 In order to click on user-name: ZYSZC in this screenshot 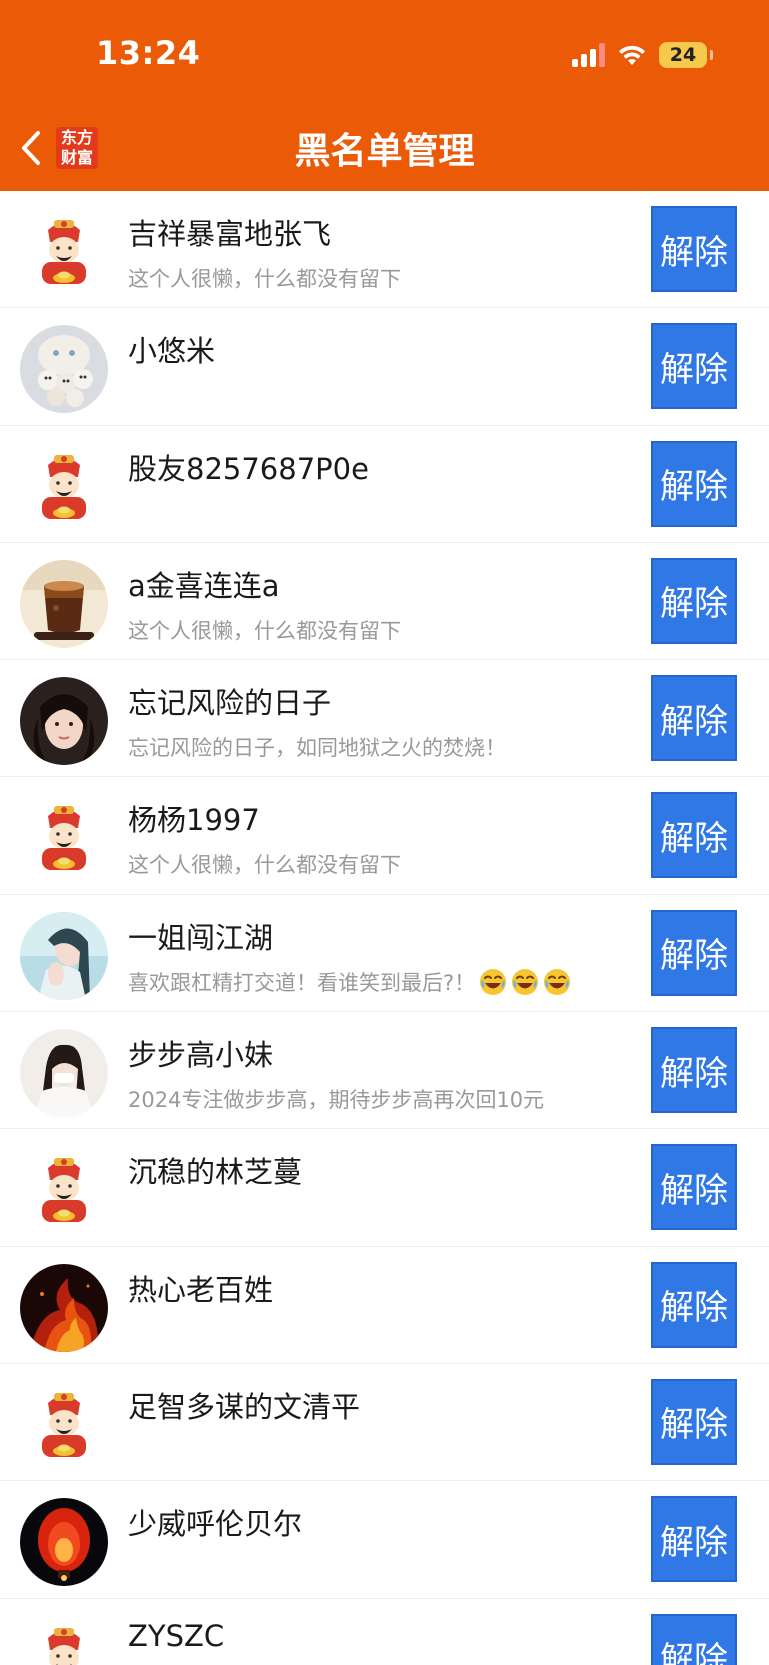, I will do `click(176, 1635)`.